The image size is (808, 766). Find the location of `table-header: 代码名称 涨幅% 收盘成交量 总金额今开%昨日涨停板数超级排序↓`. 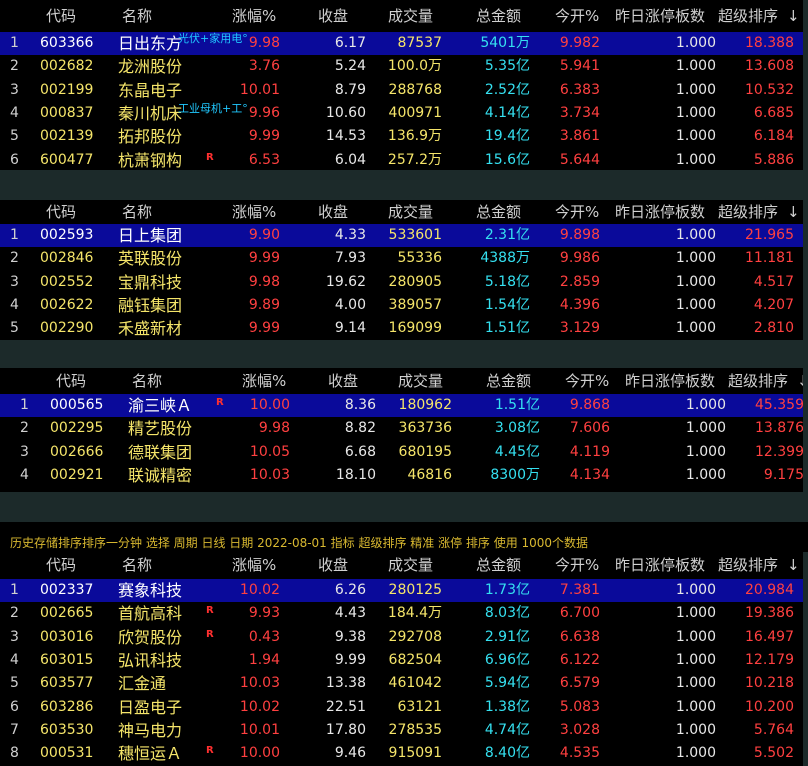

table-header: 代码名称 涨幅% 收盘成交量 总金额今开%昨日涨停板数超级排序↓ is located at coordinates (401, 381).